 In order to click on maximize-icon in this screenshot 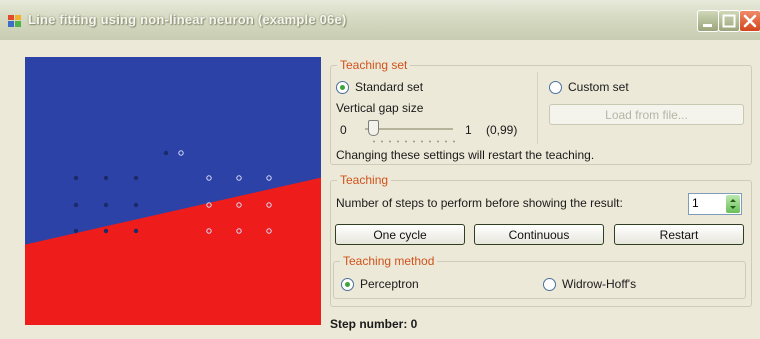, I will do `click(729, 21)`.